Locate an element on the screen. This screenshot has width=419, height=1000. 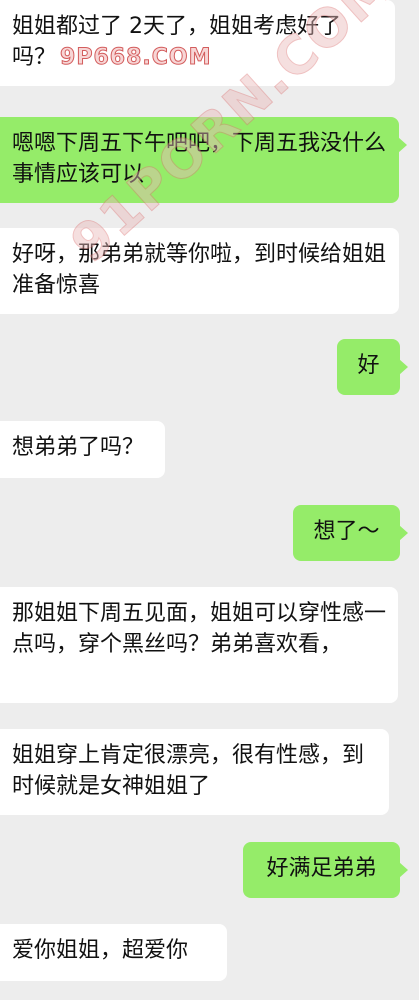
message-bubble-incoming: 想弟弟了吗？ is located at coordinates (82, 449).